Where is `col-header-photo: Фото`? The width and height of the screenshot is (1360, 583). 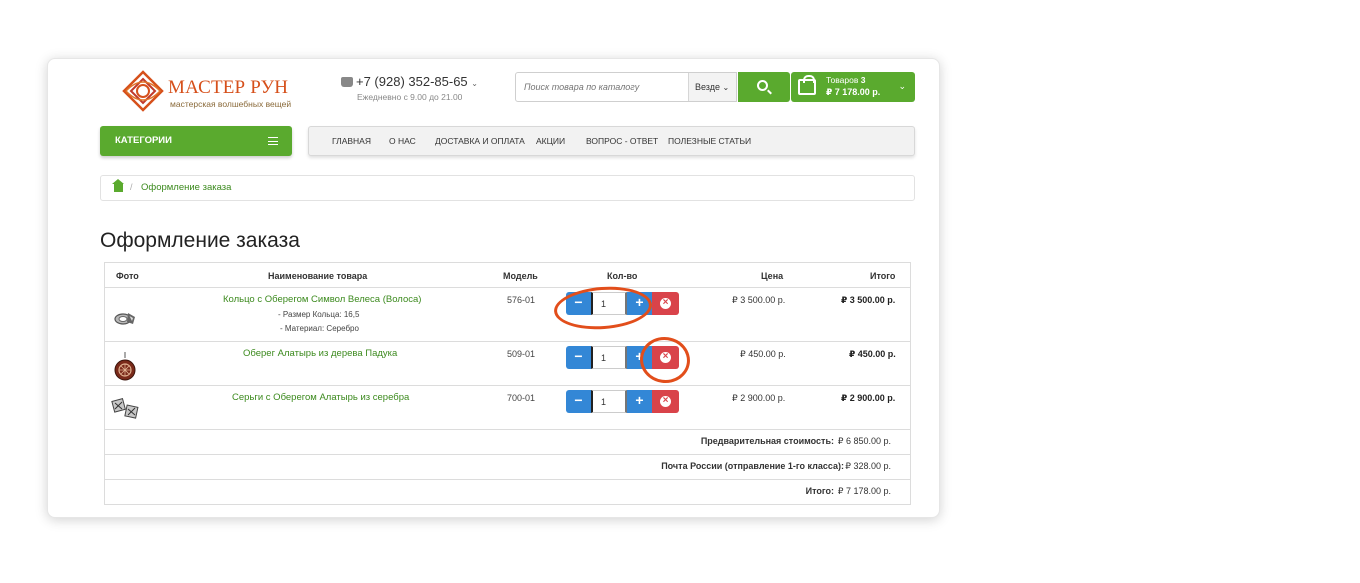 col-header-photo: Фото is located at coordinates (127, 276).